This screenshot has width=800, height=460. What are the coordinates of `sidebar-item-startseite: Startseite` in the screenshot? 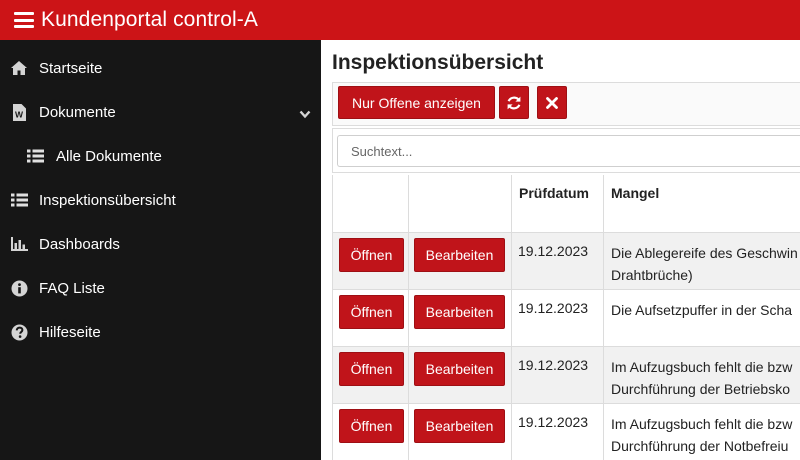 It's located at (160, 68).